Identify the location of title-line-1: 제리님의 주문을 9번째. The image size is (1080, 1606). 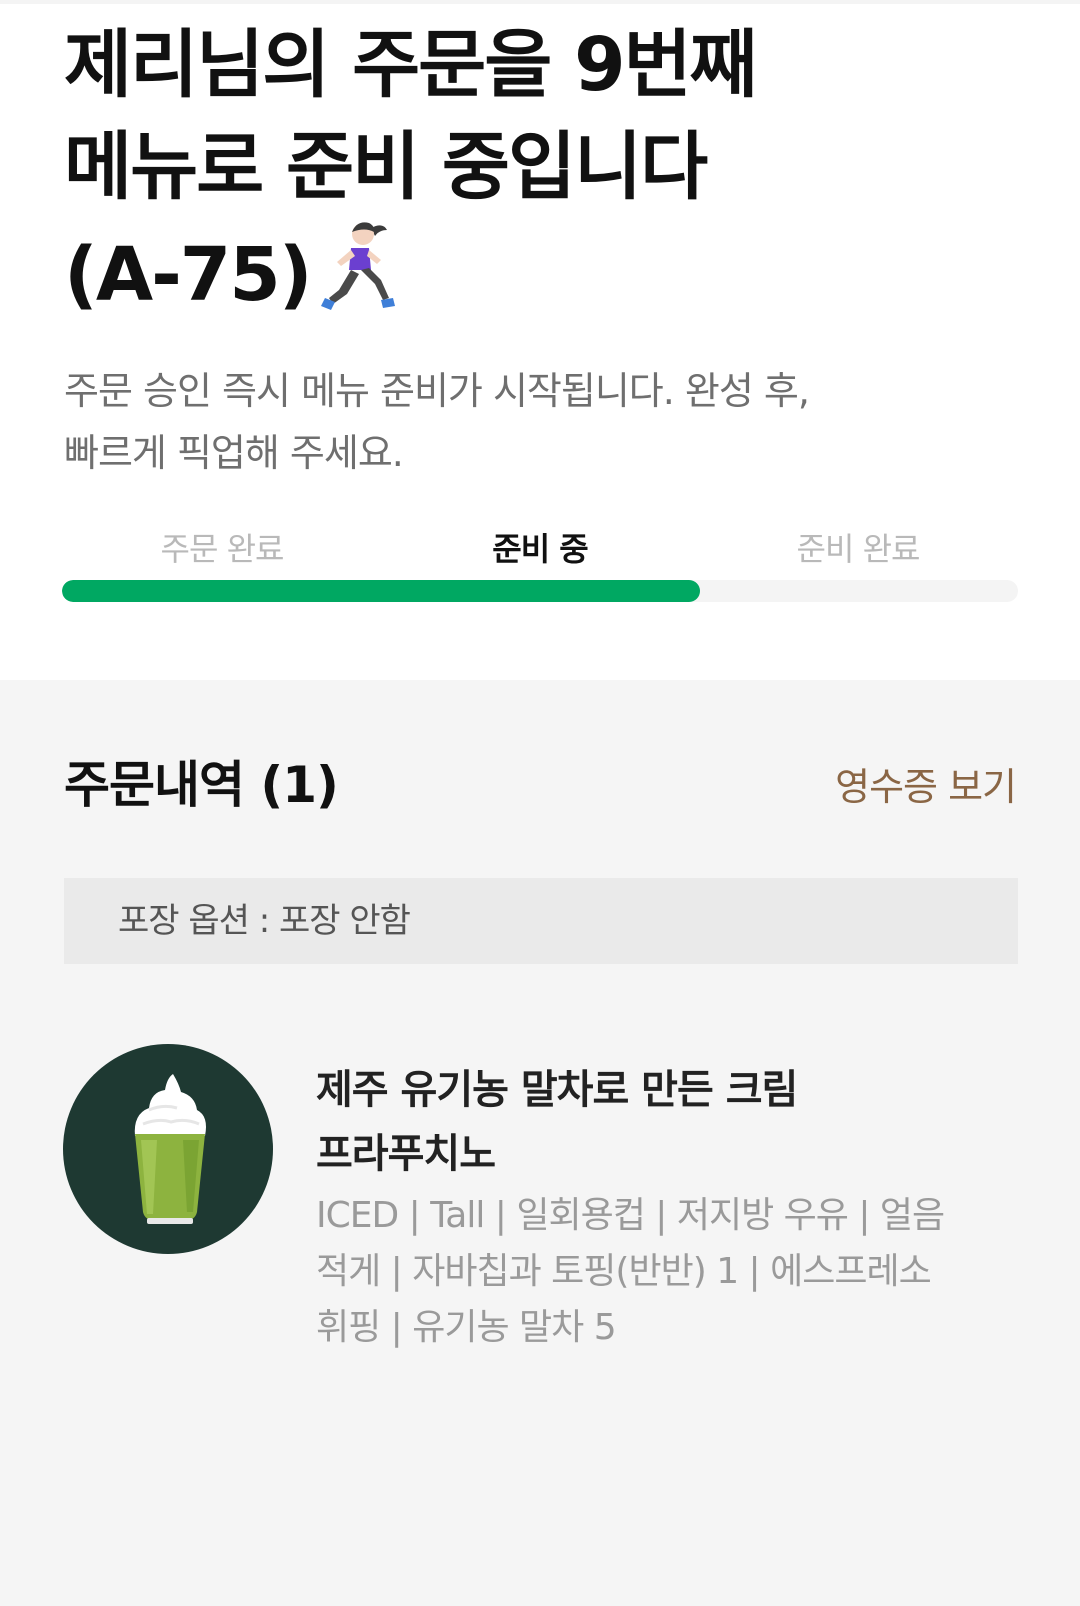
(411, 65).